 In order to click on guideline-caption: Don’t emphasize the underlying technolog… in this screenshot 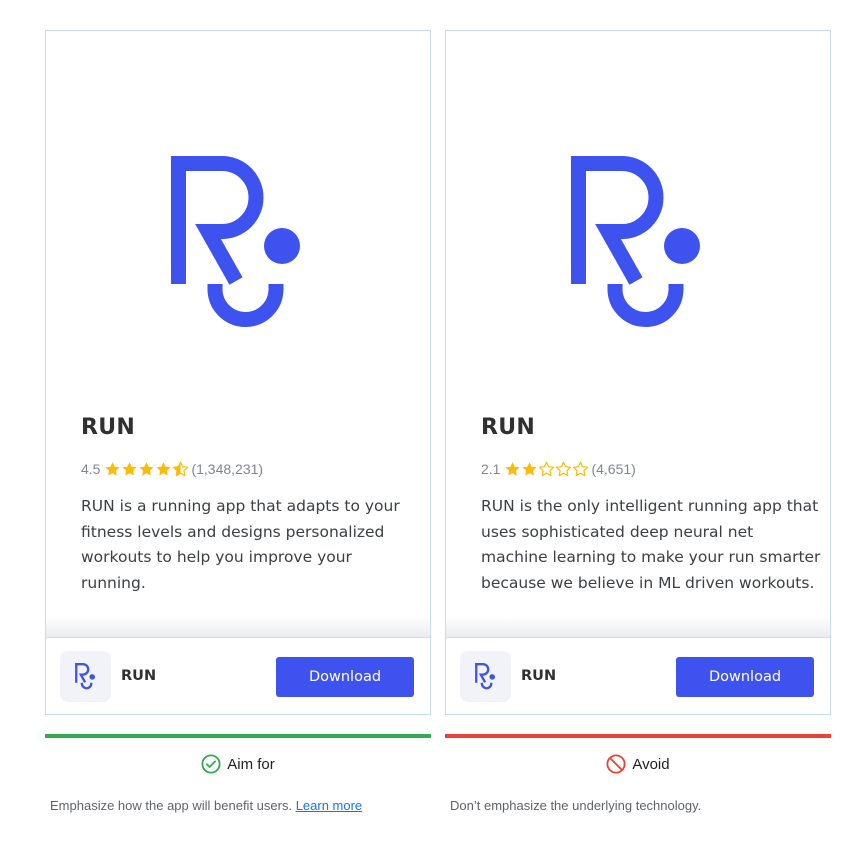, I will do `click(640, 805)`.